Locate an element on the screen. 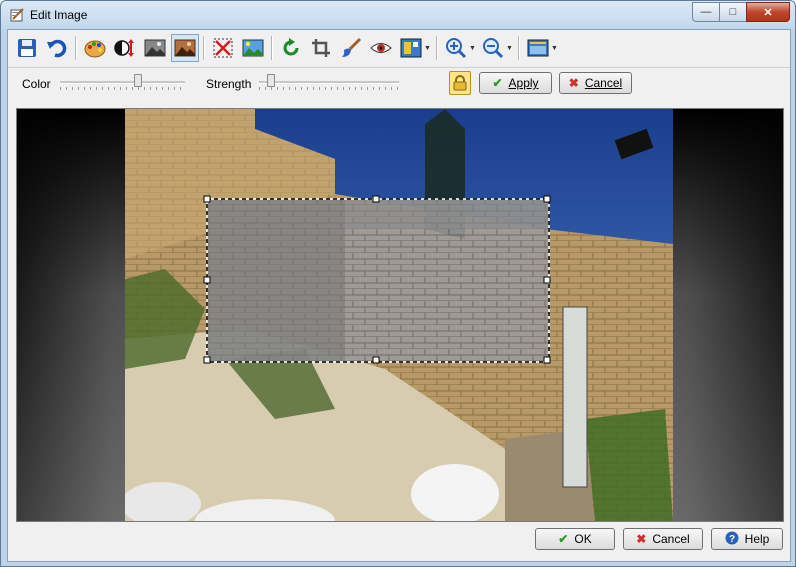  sepia-icon is located at coordinates (185, 48).